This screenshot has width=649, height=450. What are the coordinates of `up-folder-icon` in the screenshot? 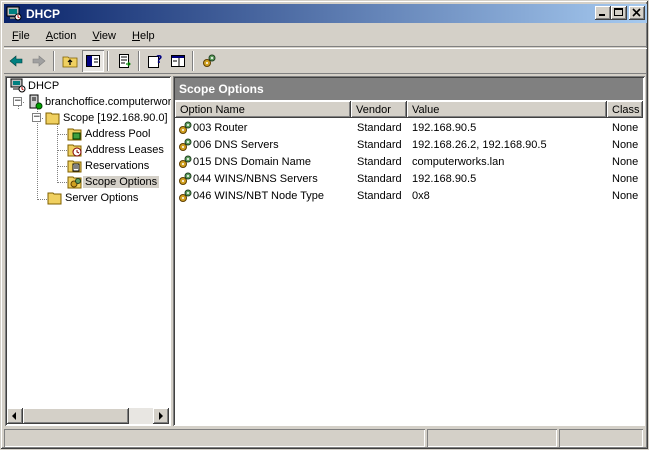 It's located at (70, 62).